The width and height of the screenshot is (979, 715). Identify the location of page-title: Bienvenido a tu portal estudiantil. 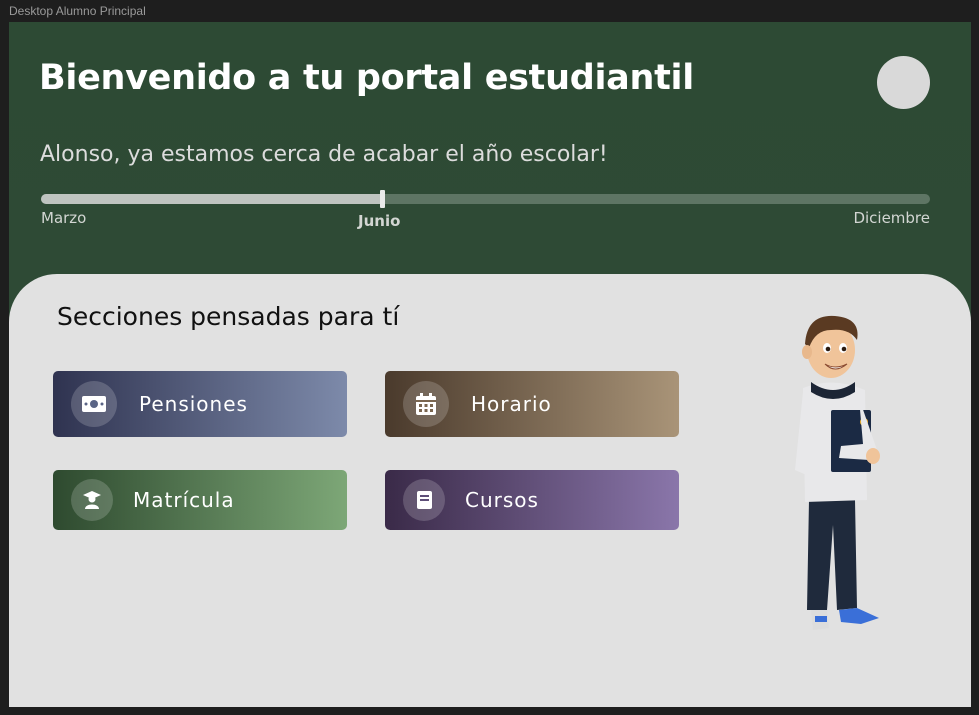
(366, 78).